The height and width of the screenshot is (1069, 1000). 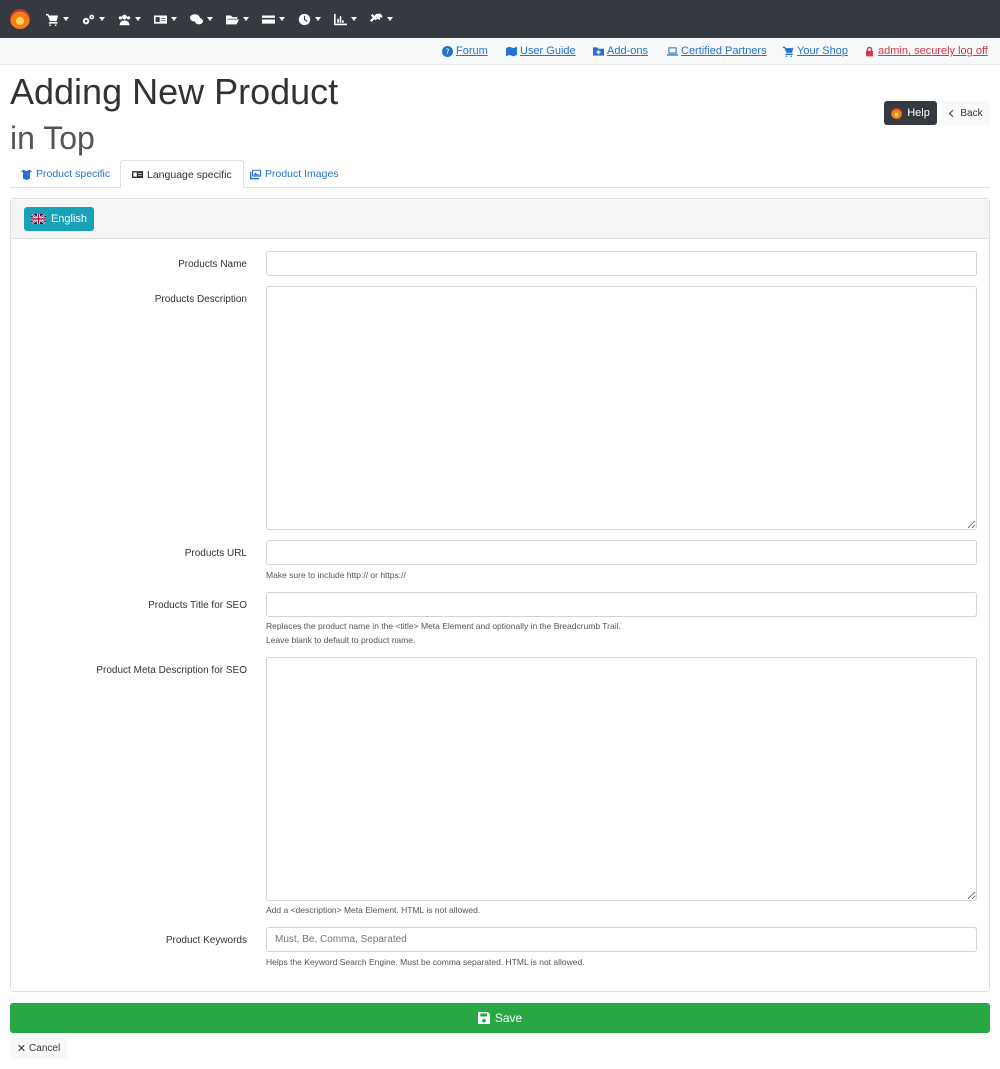 I want to click on laptop-icon, so click(x=672, y=51).